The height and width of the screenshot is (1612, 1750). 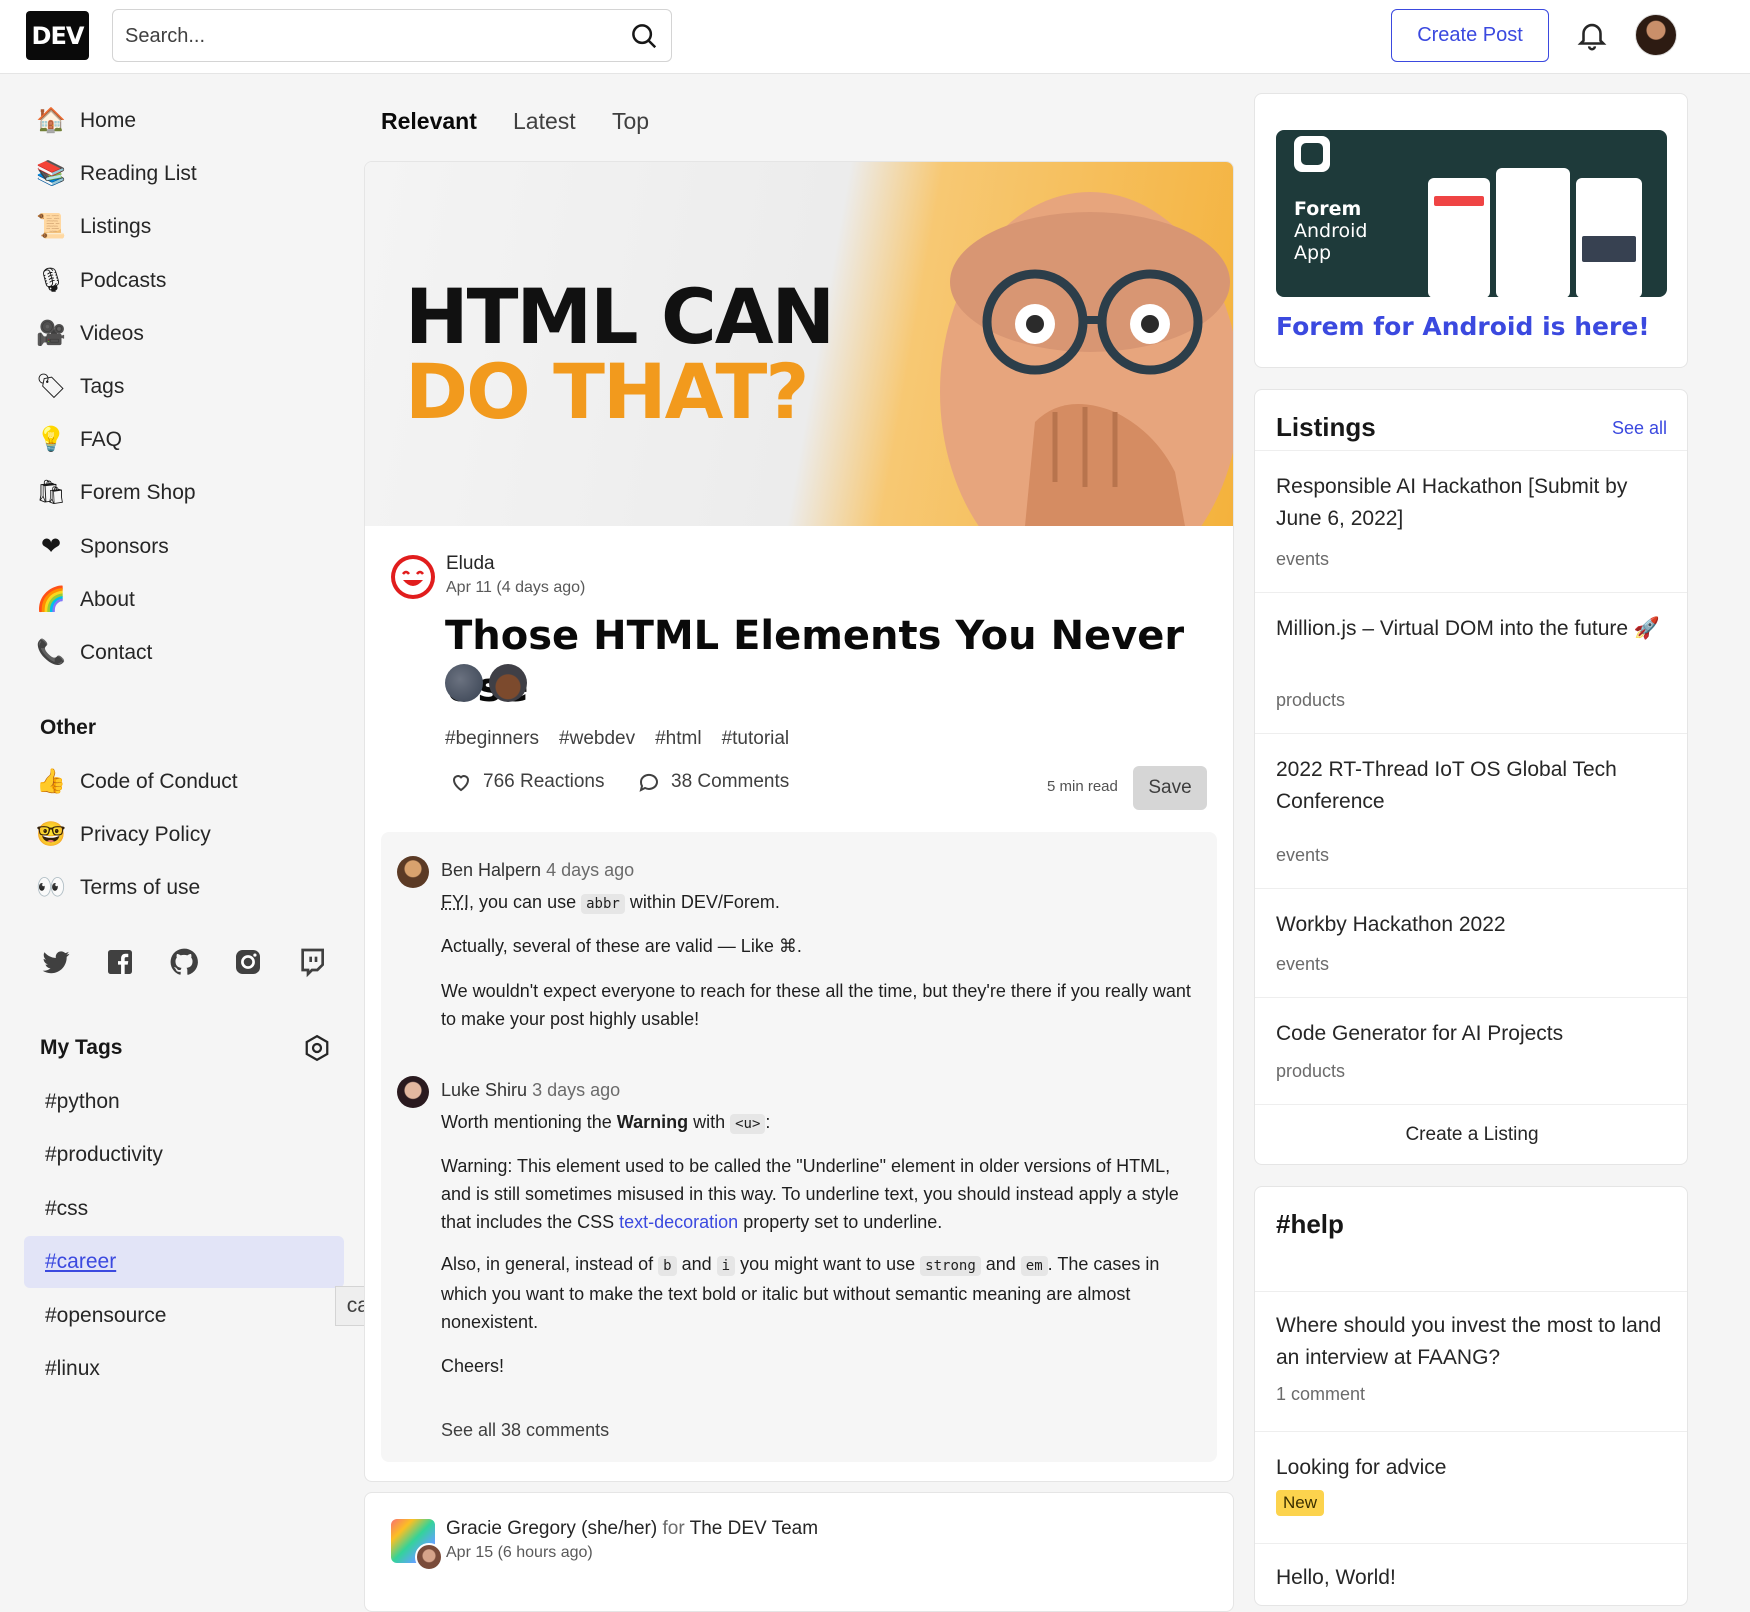 What do you see at coordinates (821, 1123) in the screenshot?
I see `comment-paragraph: Worth mentioning the Warning with <u>:` at bounding box center [821, 1123].